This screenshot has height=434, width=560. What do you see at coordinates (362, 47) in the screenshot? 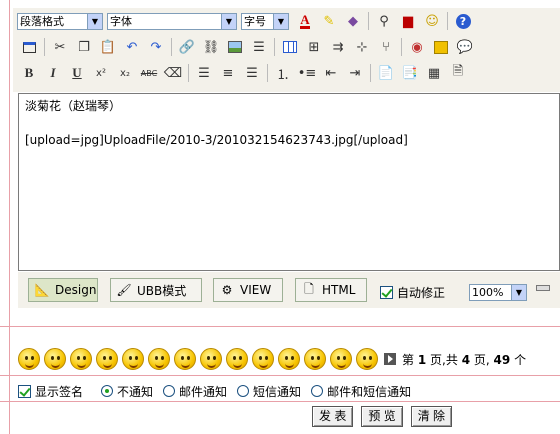
I see `merge-cells-icon: ⊹` at bounding box center [362, 47].